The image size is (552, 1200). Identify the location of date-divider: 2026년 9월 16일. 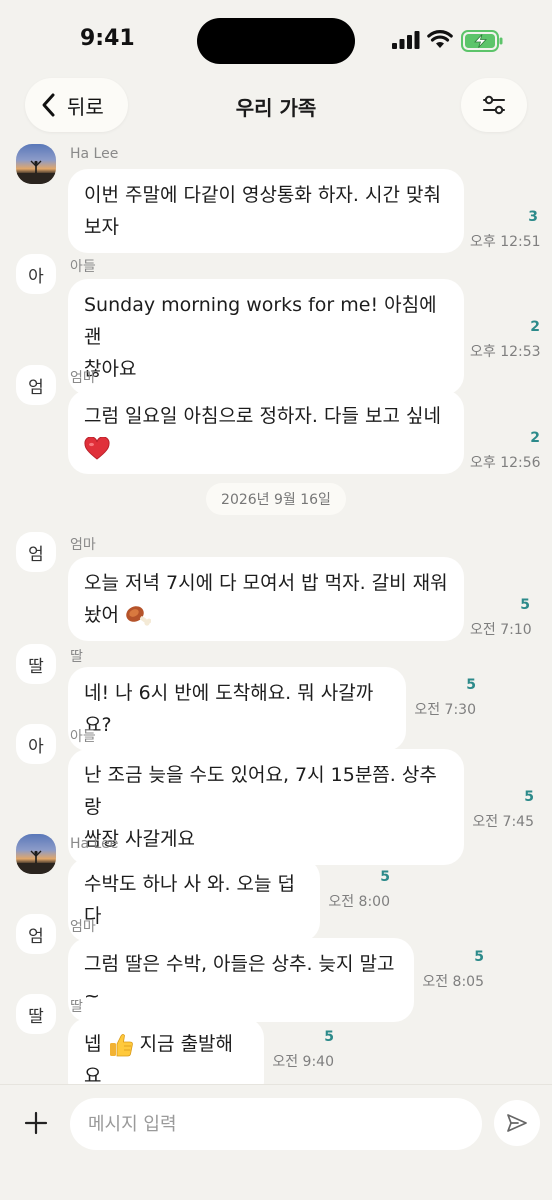
(276, 499).